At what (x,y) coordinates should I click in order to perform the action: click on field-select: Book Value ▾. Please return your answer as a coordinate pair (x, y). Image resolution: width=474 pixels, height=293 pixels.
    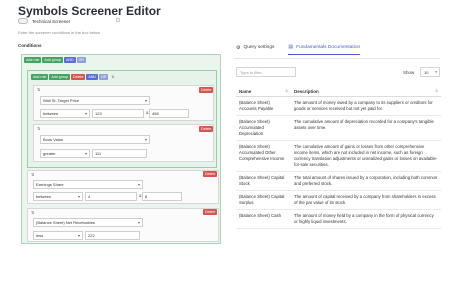
    Looking at the image, I should click on (95, 139).